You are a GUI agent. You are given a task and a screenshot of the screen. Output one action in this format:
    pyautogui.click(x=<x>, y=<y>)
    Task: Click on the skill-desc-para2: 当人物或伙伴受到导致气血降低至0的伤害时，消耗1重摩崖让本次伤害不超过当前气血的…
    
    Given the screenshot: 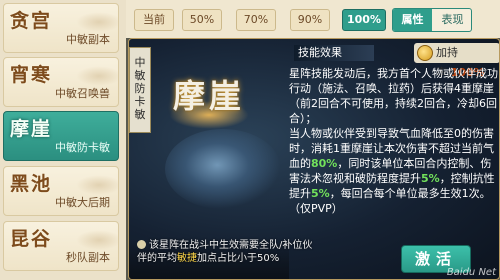 What is the action you would take?
    pyautogui.click(x=394, y=171)
    